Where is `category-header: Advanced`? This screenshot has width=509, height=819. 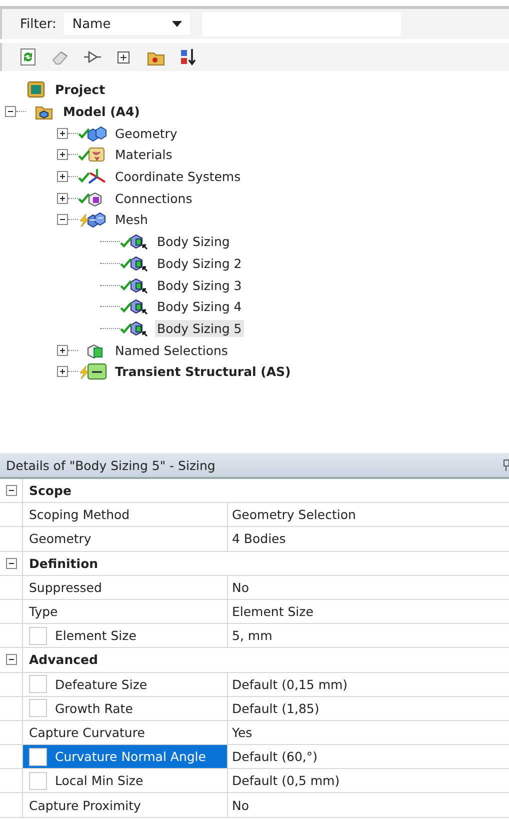 category-header: Advanced is located at coordinates (265, 660).